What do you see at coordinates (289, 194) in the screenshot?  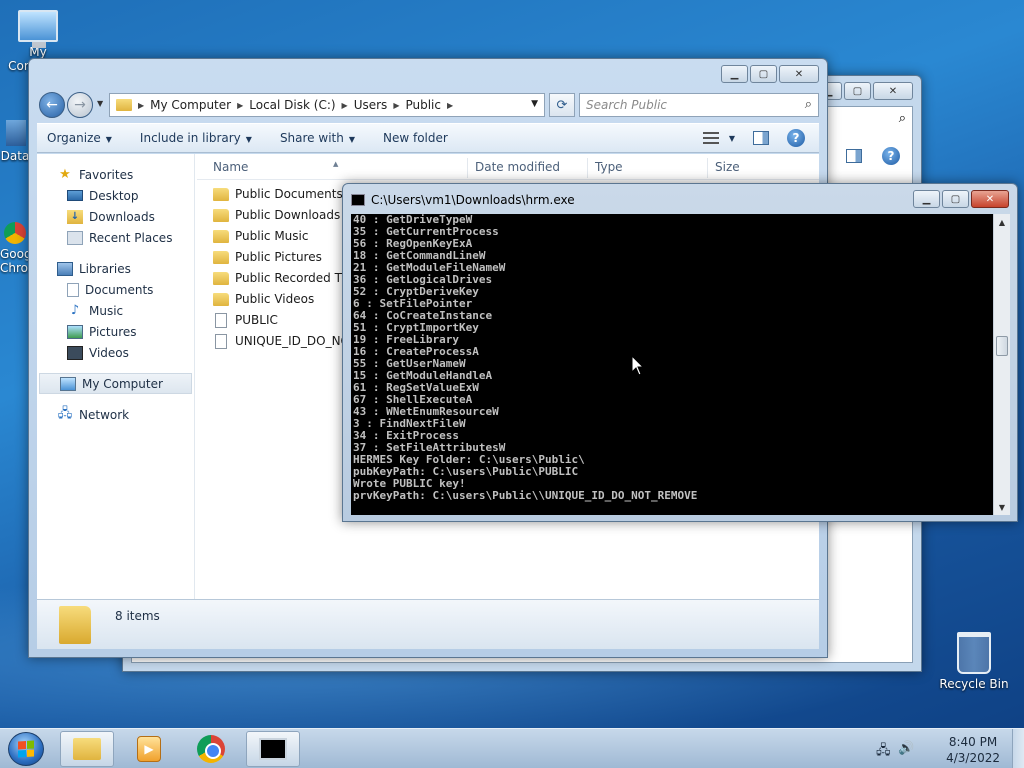 I see `file-name: Public Documents` at bounding box center [289, 194].